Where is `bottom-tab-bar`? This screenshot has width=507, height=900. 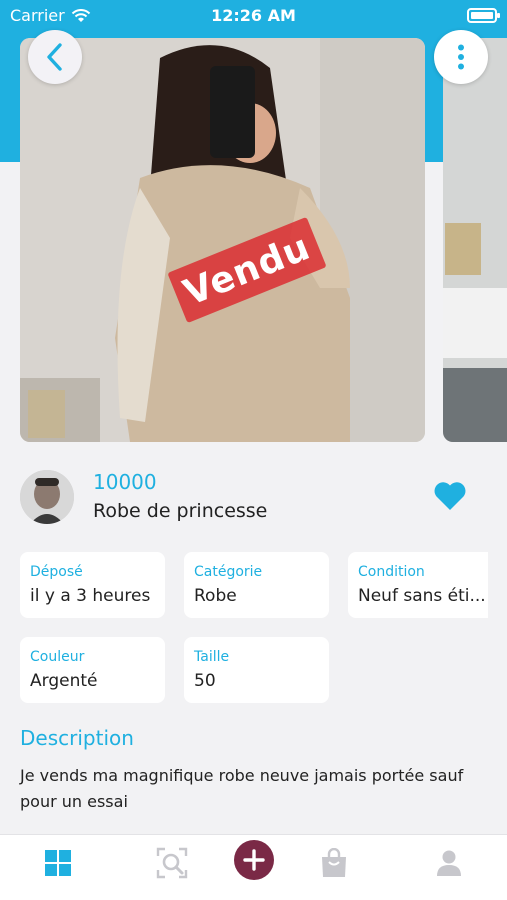
bottom-tab-bar is located at coordinates (253, 867).